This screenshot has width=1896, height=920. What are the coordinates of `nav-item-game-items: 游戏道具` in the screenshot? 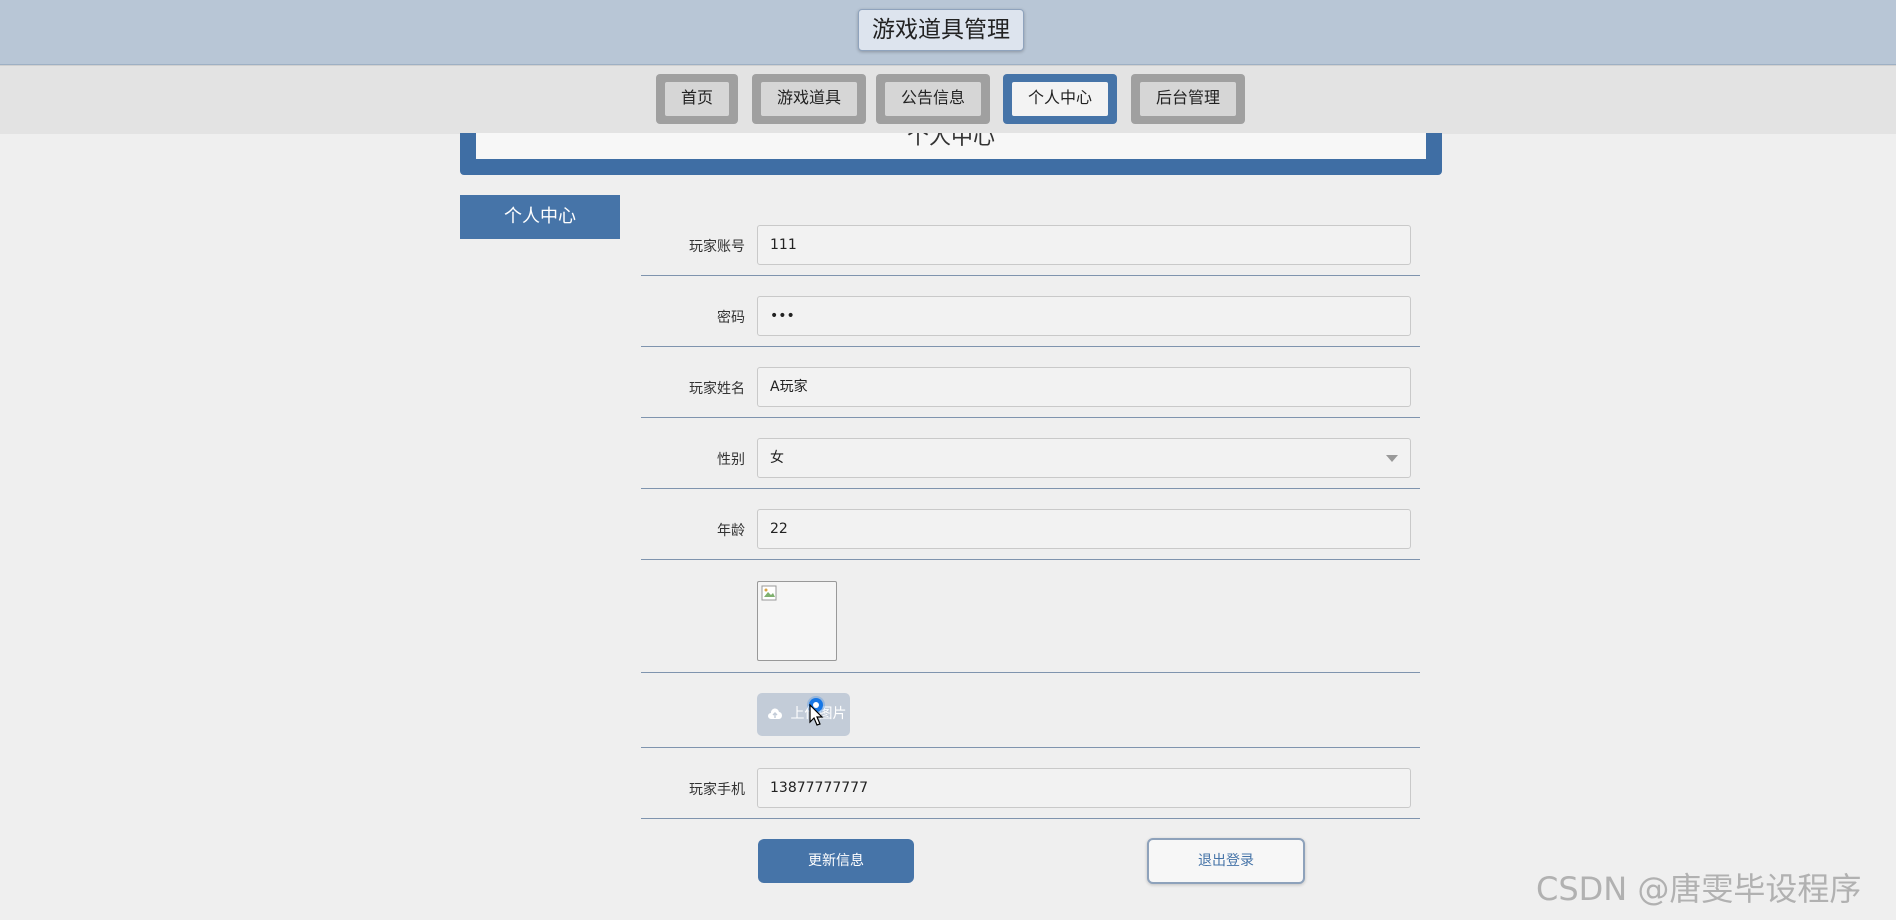 It's located at (809, 99).